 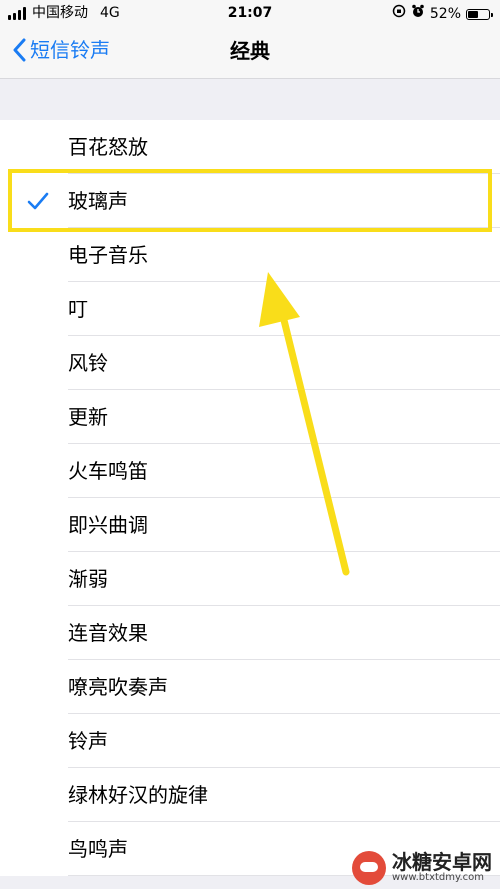 What do you see at coordinates (399, 14) in the screenshot?
I see `rotation-lock-icon` at bounding box center [399, 14].